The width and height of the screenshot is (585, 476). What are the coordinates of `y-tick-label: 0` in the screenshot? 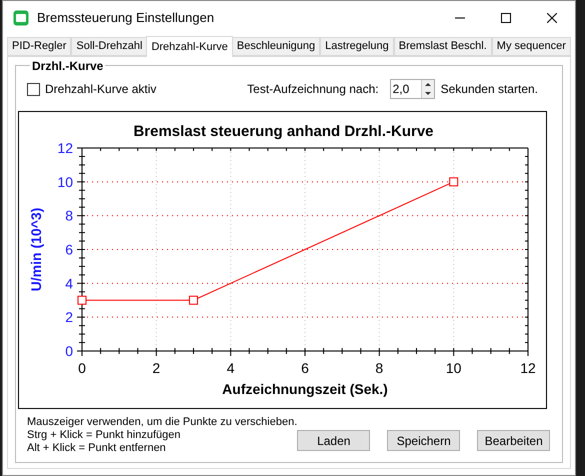 It's located at (69, 351).